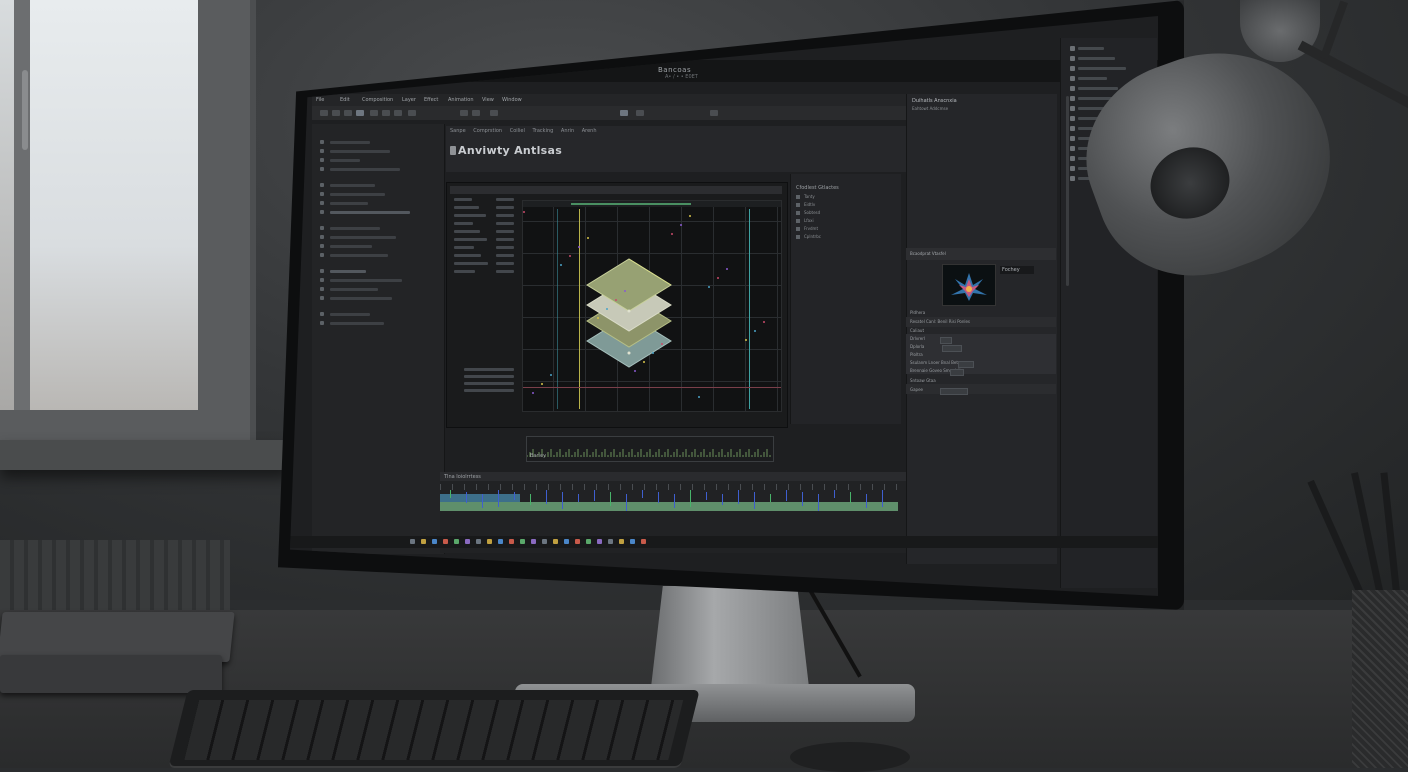 This screenshot has height=772, width=1408. I want to click on menu-effect: Effect, so click(431, 100).